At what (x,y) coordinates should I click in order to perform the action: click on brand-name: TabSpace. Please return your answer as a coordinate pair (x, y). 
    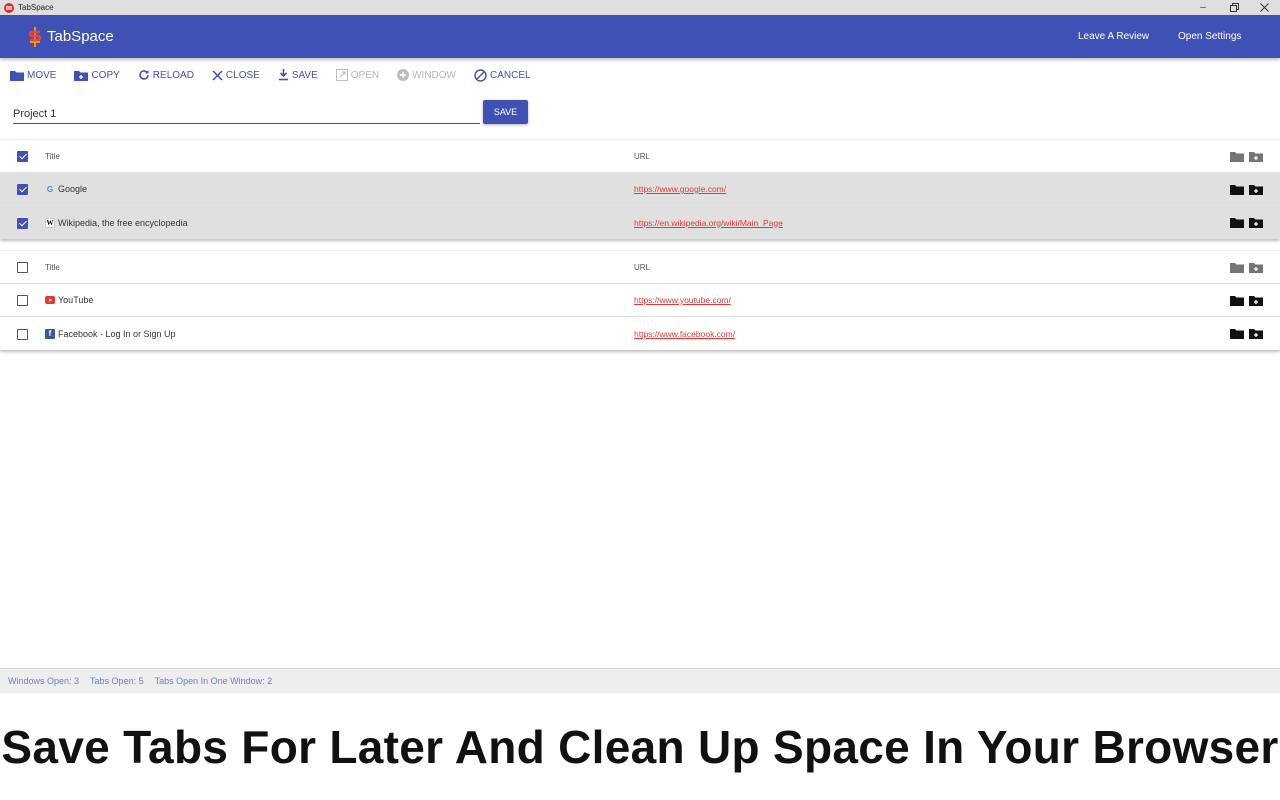
    Looking at the image, I should click on (80, 36).